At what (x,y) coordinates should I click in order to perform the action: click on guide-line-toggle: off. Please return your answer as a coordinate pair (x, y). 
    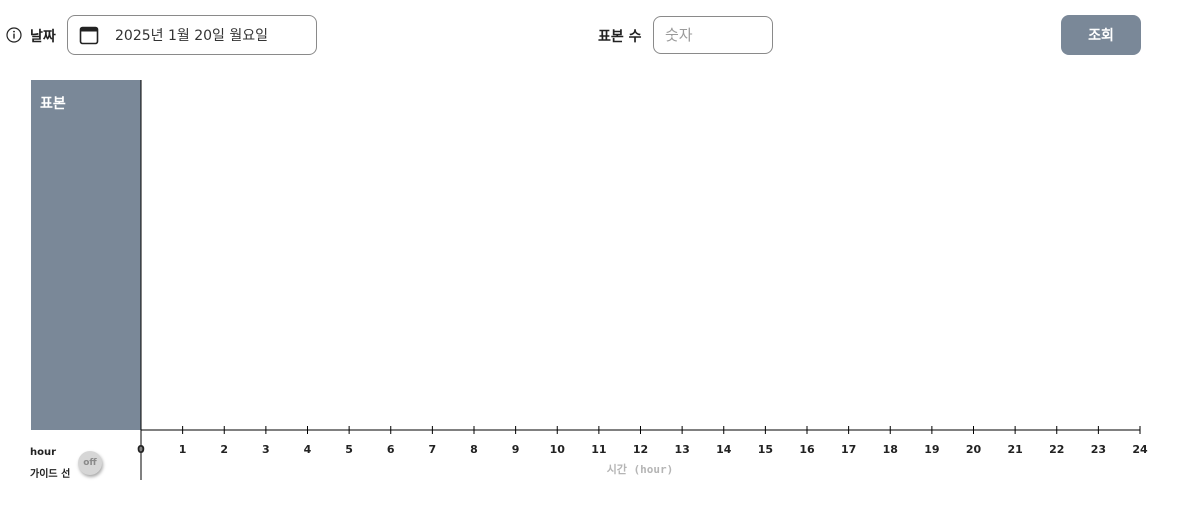
    Looking at the image, I should click on (90, 463).